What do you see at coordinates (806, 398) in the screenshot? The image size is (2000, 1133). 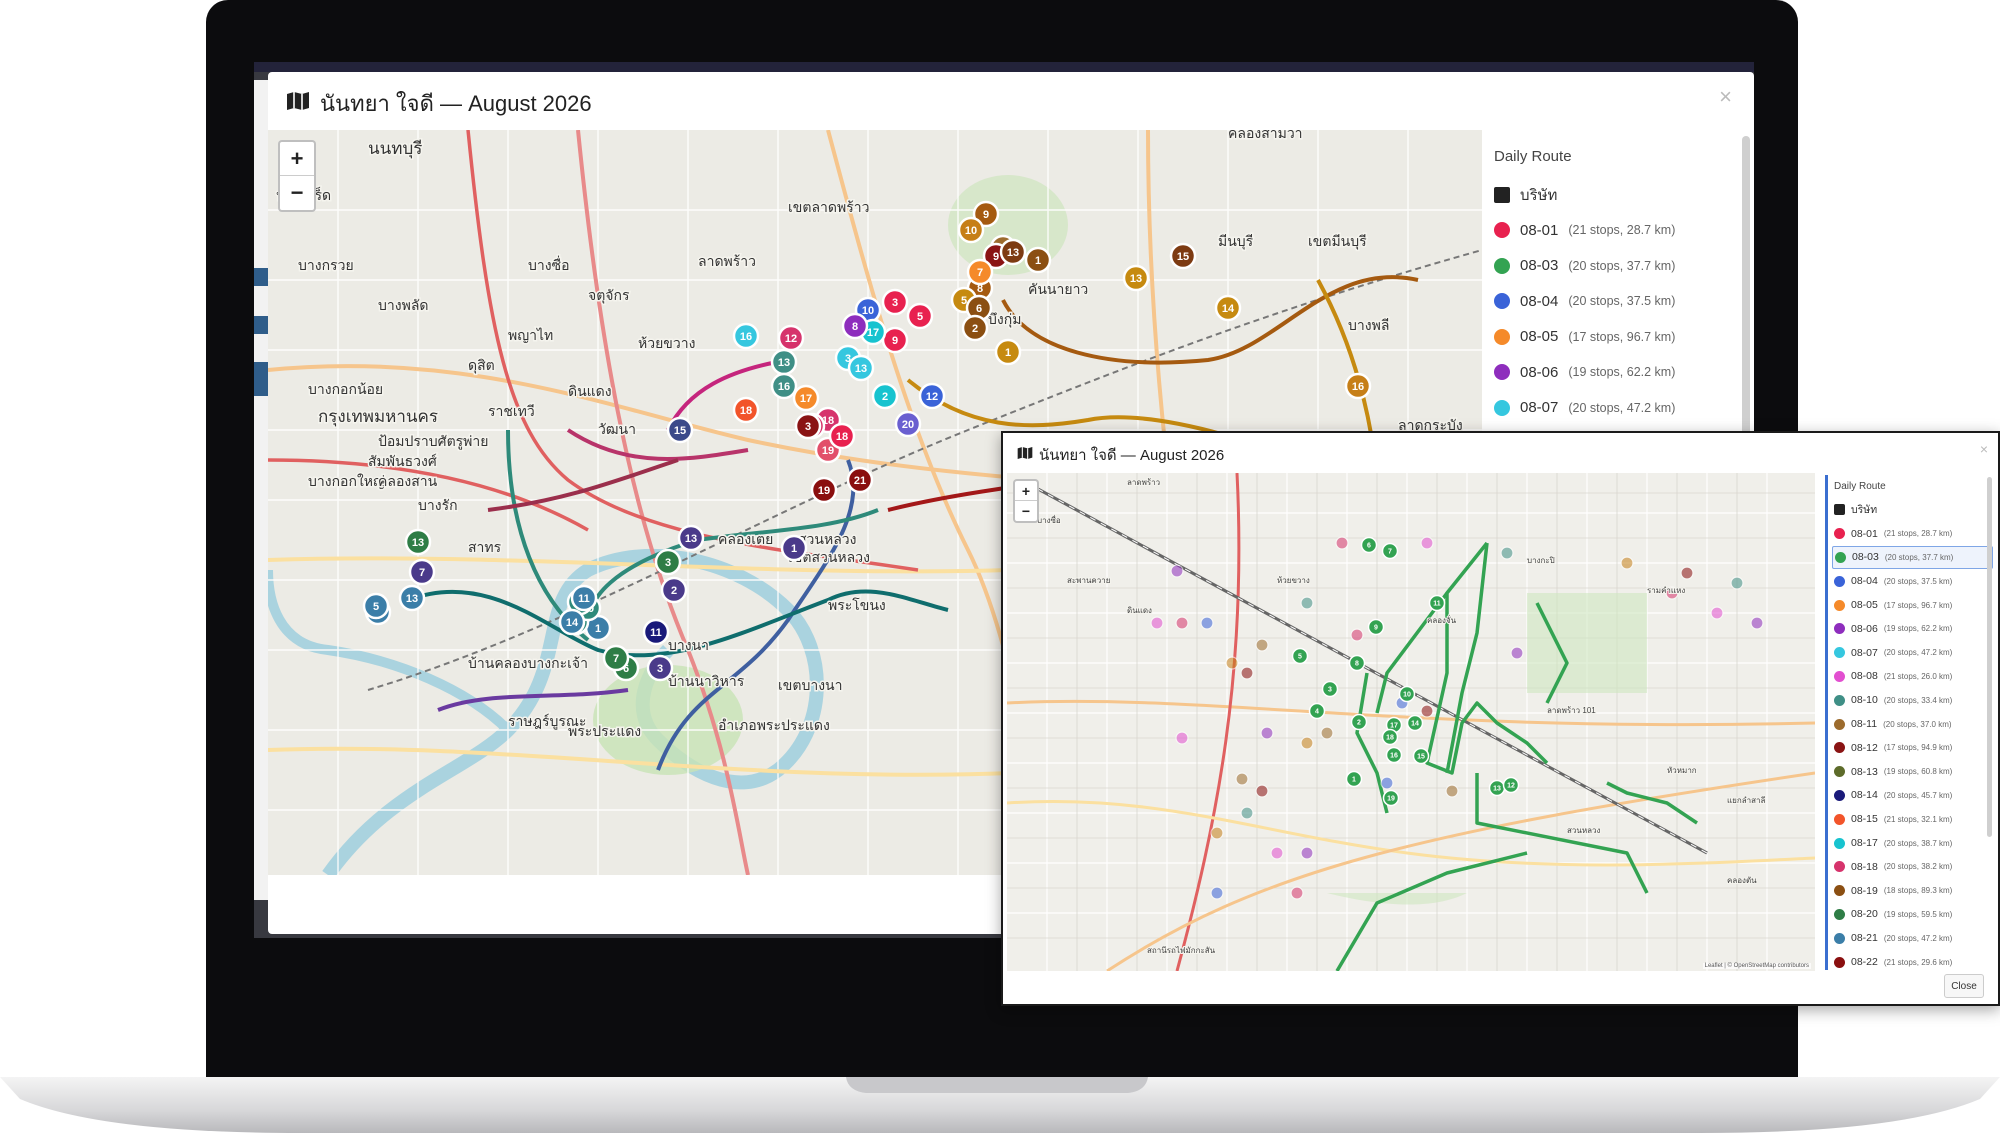 I see `route-stop-marker: 17` at bounding box center [806, 398].